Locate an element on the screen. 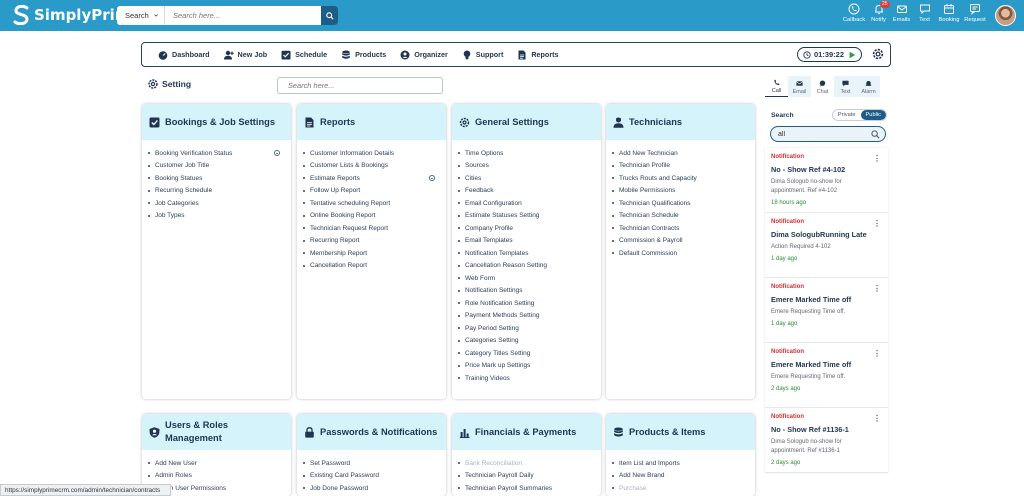 This screenshot has height=496, width=1024. settings-link-commission-payroll: Commission & Payroll is located at coordinates (683, 241).